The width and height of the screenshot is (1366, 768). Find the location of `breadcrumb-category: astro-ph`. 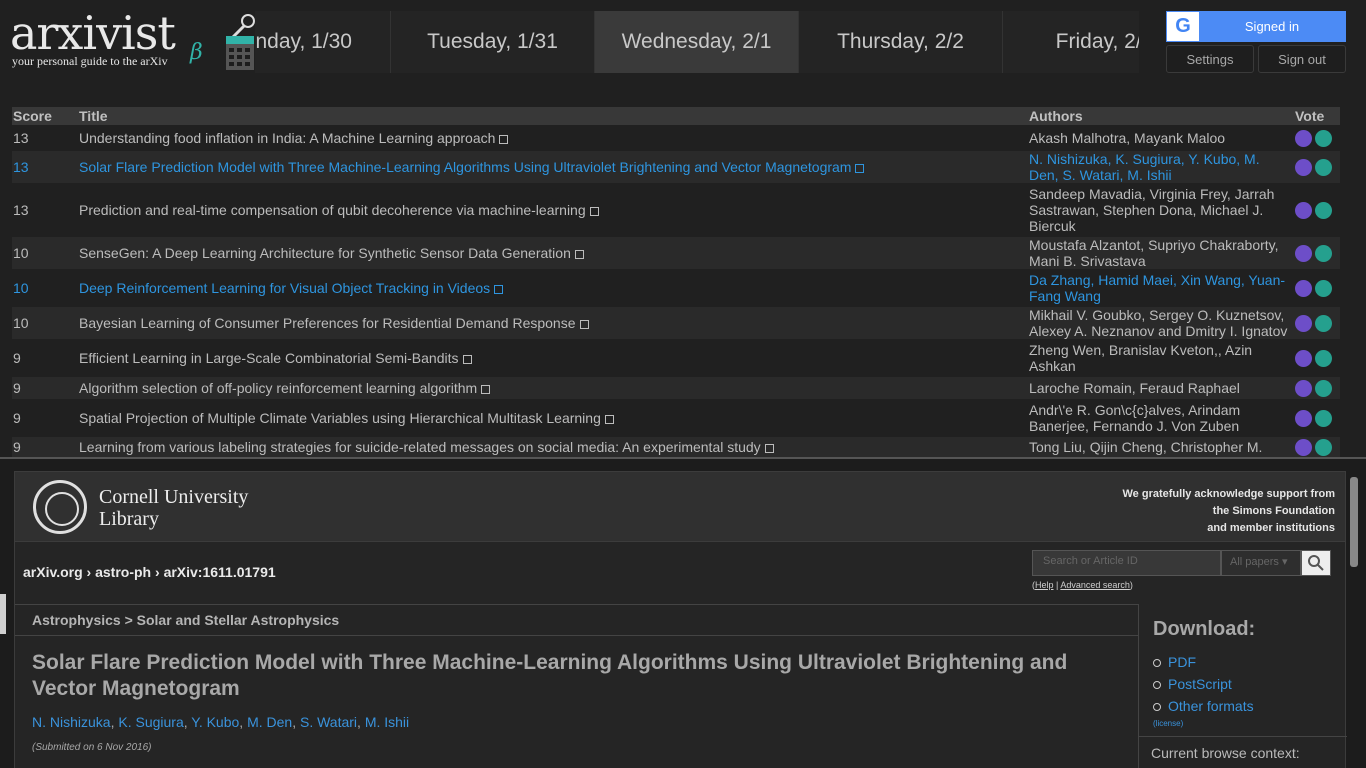

breadcrumb-category: astro-ph is located at coordinates (123, 572).